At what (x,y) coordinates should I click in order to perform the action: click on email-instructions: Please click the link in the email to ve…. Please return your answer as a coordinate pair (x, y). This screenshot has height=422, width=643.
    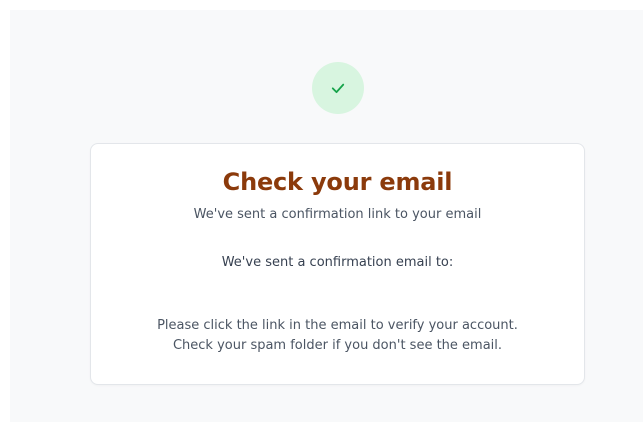
    Looking at the image, I should click on (337, 336).